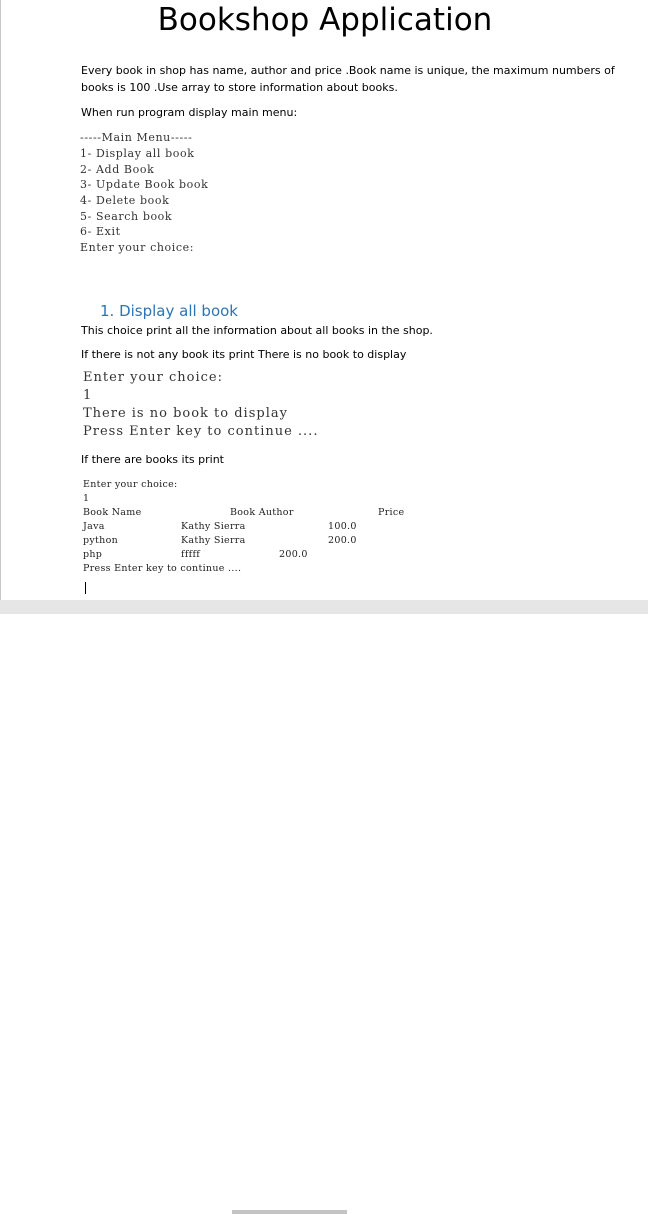 Image resolution: width=648 pixels, height=1214 pixels. Describe the element at coordinates (137, 153) in the screenshot. I see `menu-line-1: 1- Display all book` at that location.